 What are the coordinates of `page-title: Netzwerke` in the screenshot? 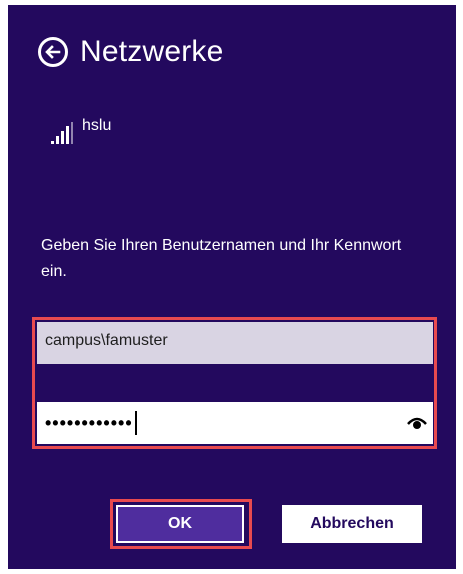 It's located at (152, 51).